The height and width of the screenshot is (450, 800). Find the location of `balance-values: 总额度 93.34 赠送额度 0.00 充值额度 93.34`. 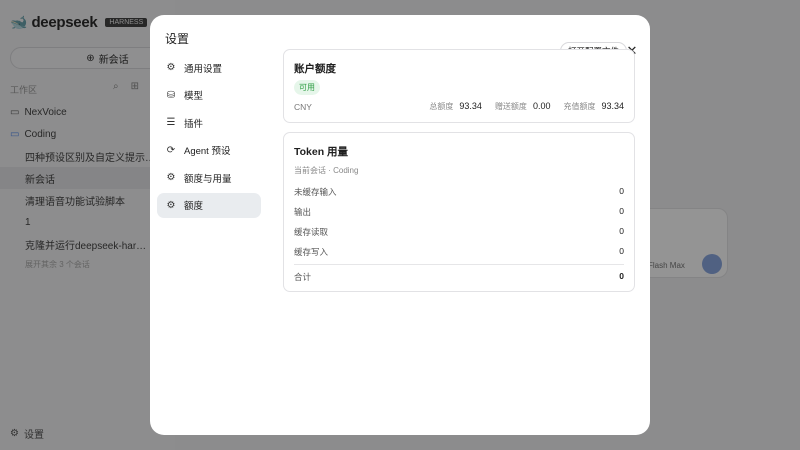

balance-values: 总额度 93.34 赠送额度 0.00 充值额度 93.34 is located at coordinates (526, 106).